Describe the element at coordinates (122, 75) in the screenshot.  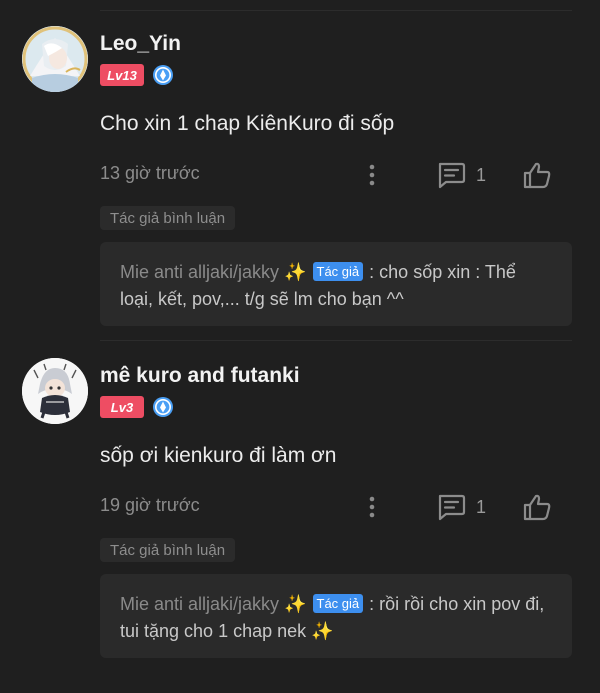
I see `level-badge: Lv13` at that location.